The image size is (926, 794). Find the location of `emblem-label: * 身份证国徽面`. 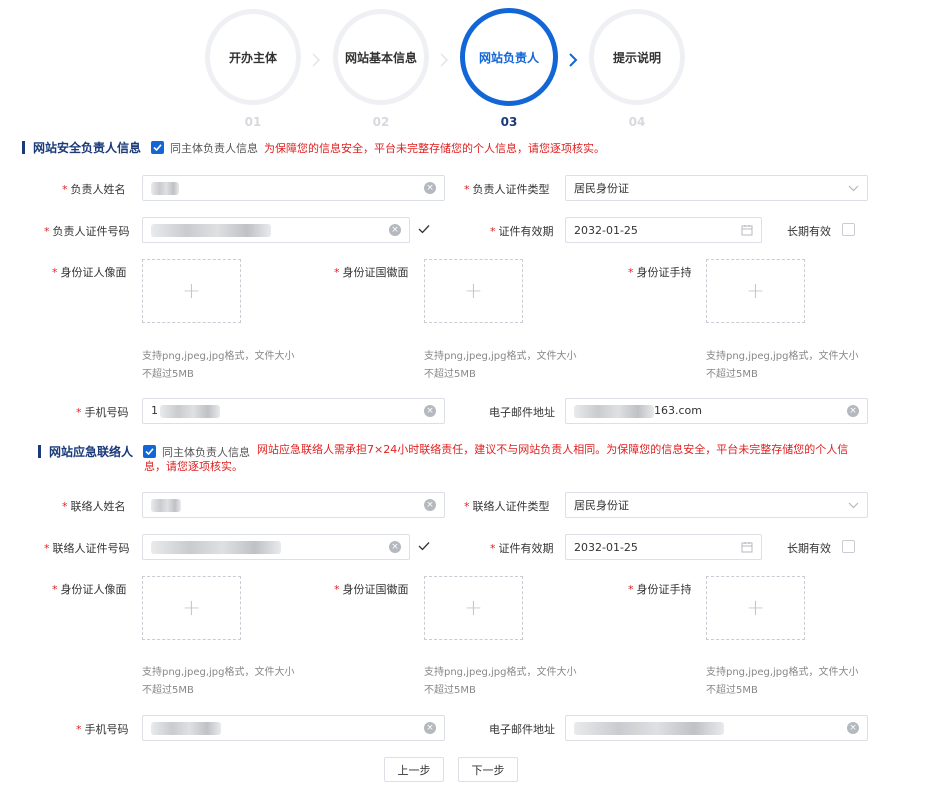

emblem-label: * 身份证国徽面 is located at coordinates (371, 272).